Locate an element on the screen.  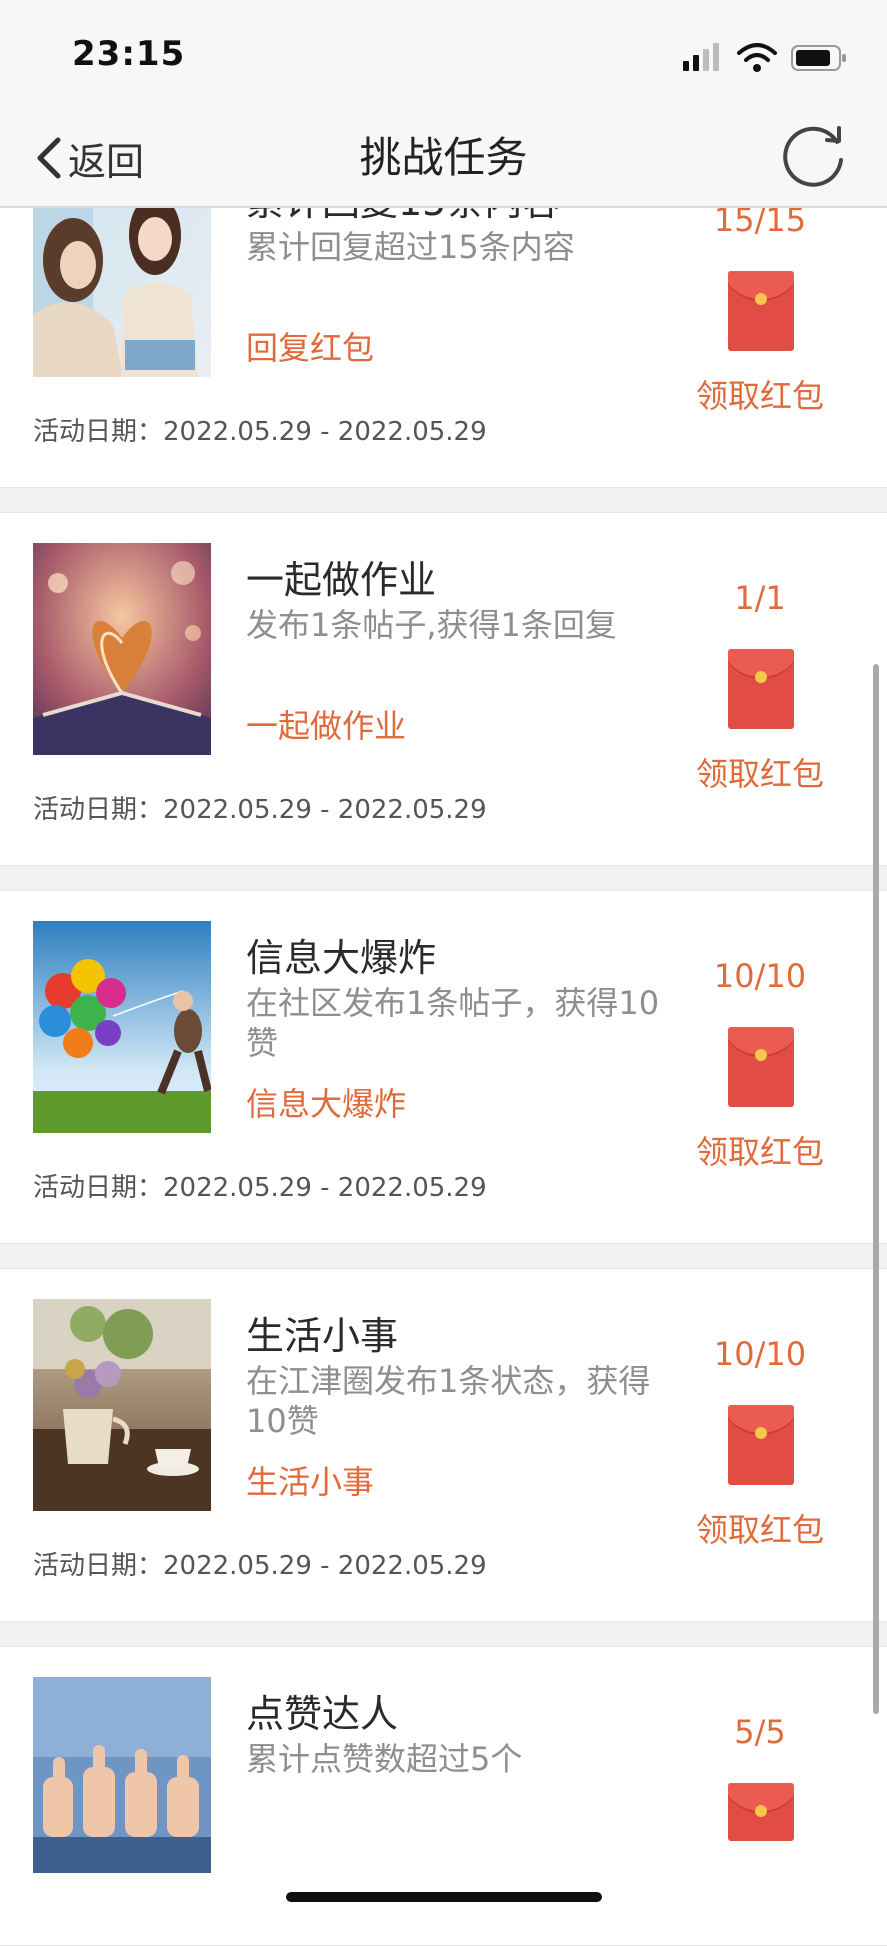
status-icons is located at coordinates (765, 58).